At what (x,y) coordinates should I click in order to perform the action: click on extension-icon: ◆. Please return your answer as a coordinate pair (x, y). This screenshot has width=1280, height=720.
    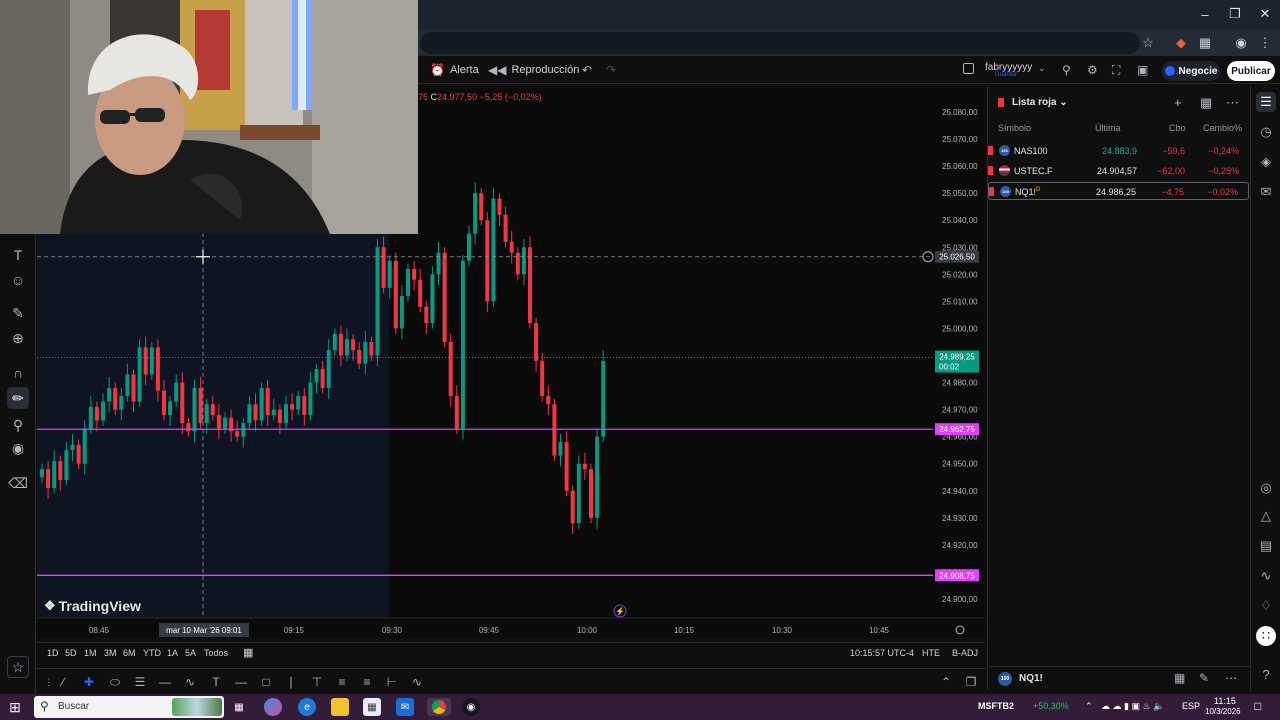
    Looking at the image, I should click on (1181, 43).